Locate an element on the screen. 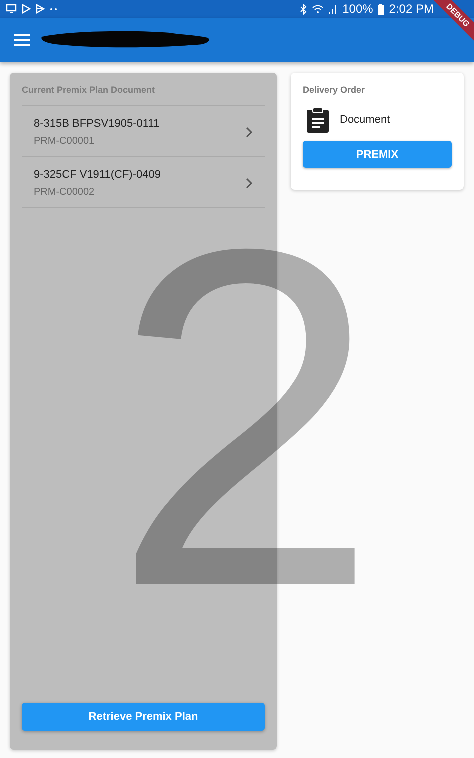 This screenshot has width=474, height=758. bluetooth-icon is located at coordinates (303, 9).